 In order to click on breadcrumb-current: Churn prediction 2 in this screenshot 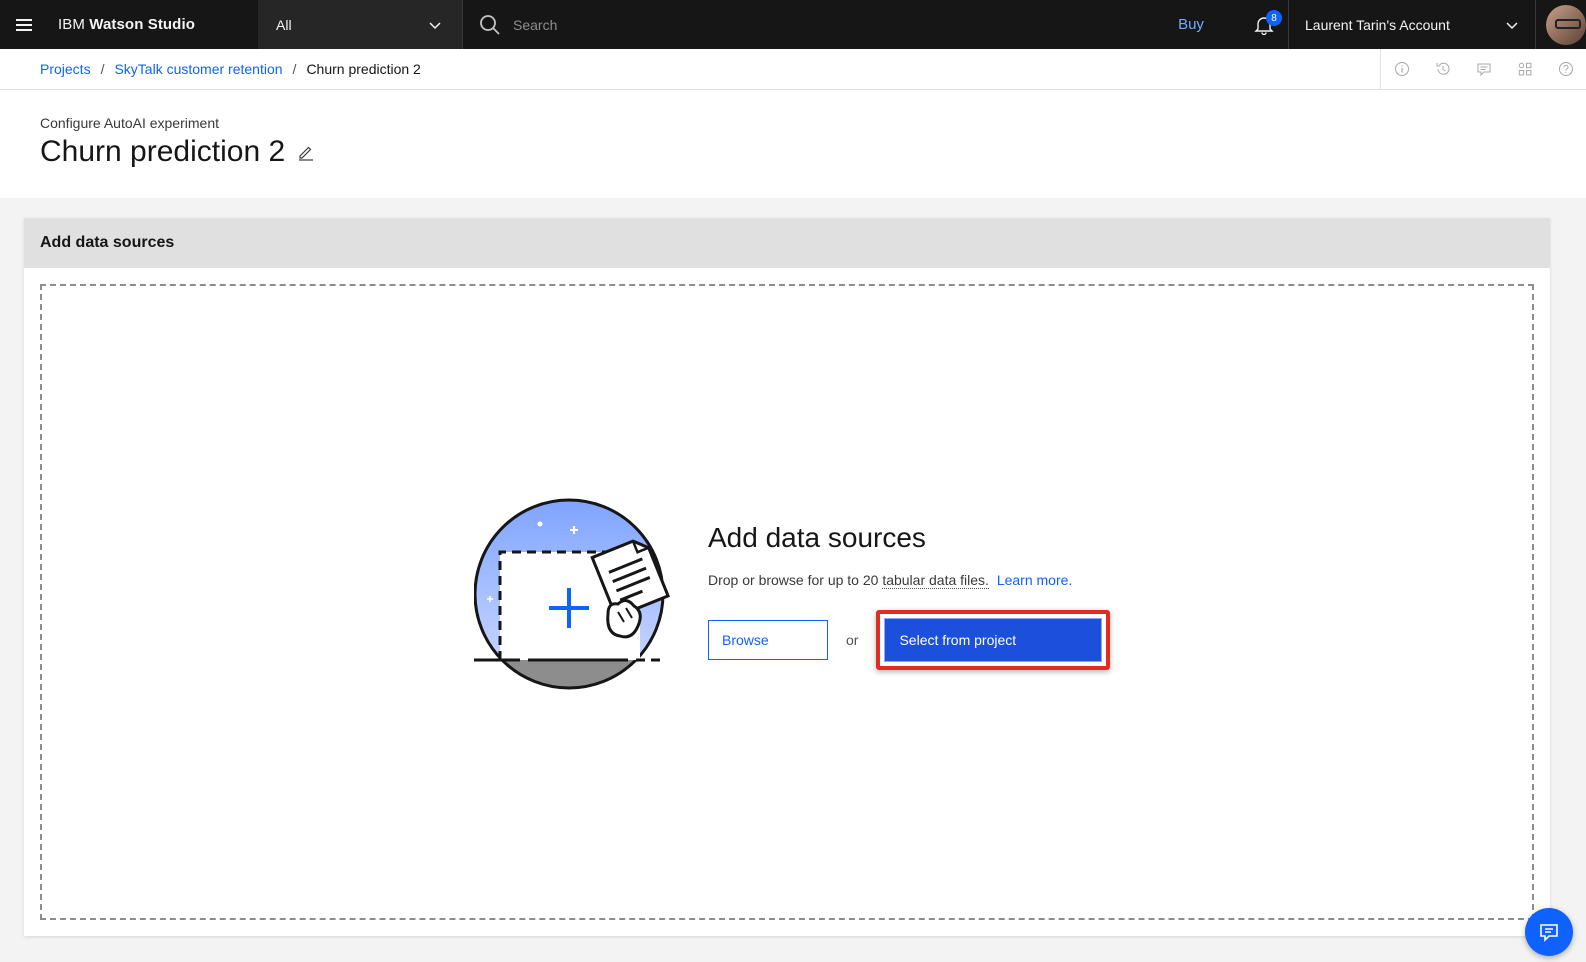, I will do `click(363, 69)`.